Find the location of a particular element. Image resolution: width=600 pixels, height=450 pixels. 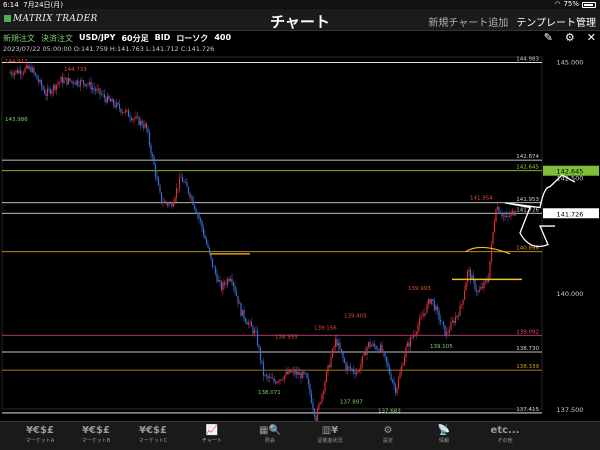

new-order-button: 新規注文 is located at coordinates (19, 38).